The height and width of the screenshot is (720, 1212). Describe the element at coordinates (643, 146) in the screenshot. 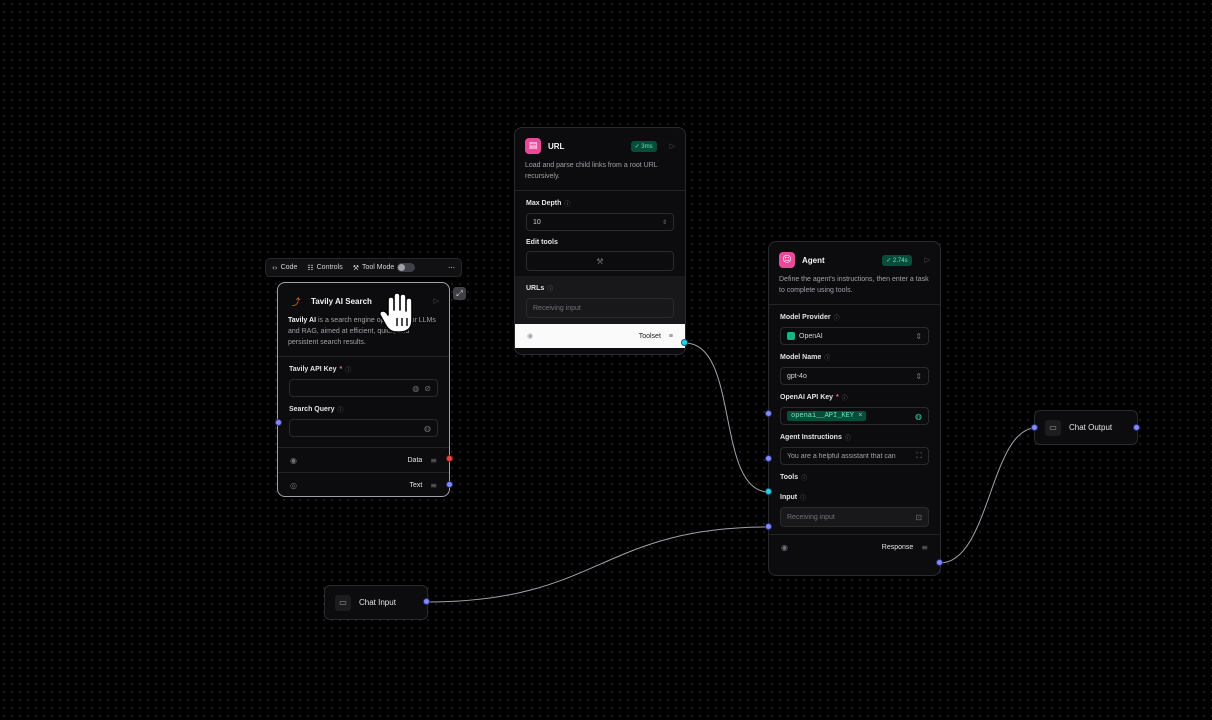

I see `duration-badge: ✓ 3ms` at that location.